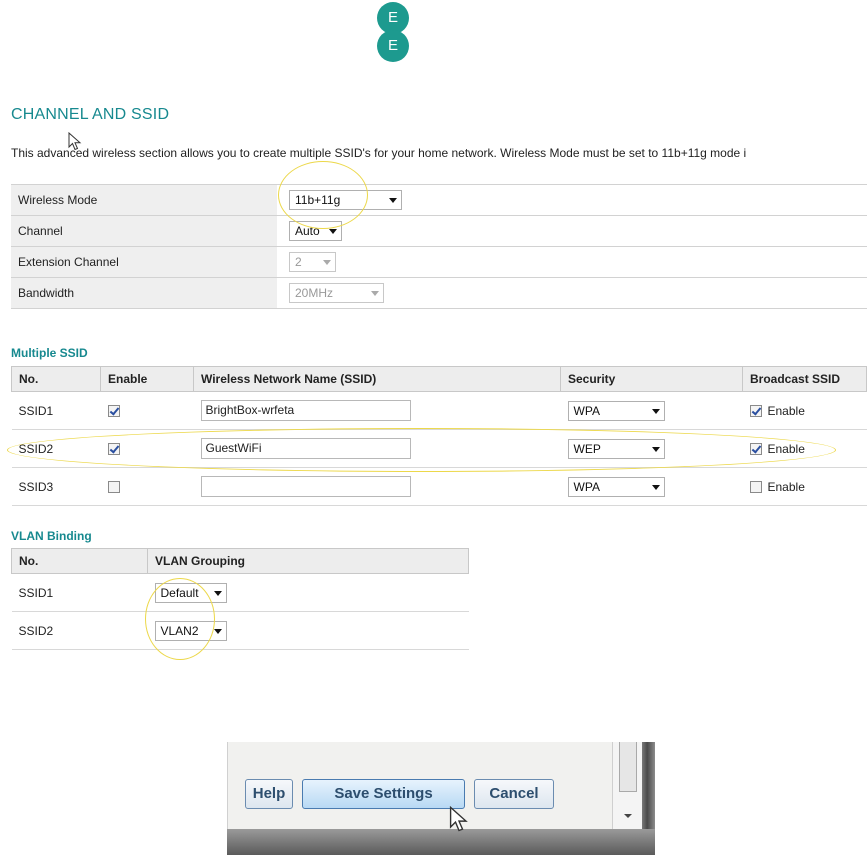  I want to click on scrollbar, so click(627, 785).